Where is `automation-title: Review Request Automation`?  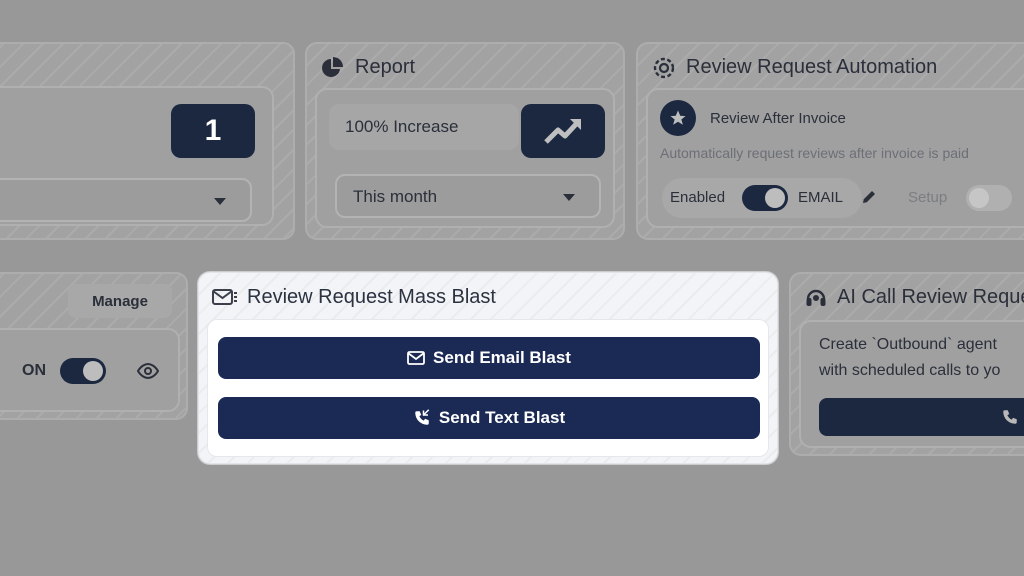 automation-title: Review Request Automation is located at coordinates (812, 67).